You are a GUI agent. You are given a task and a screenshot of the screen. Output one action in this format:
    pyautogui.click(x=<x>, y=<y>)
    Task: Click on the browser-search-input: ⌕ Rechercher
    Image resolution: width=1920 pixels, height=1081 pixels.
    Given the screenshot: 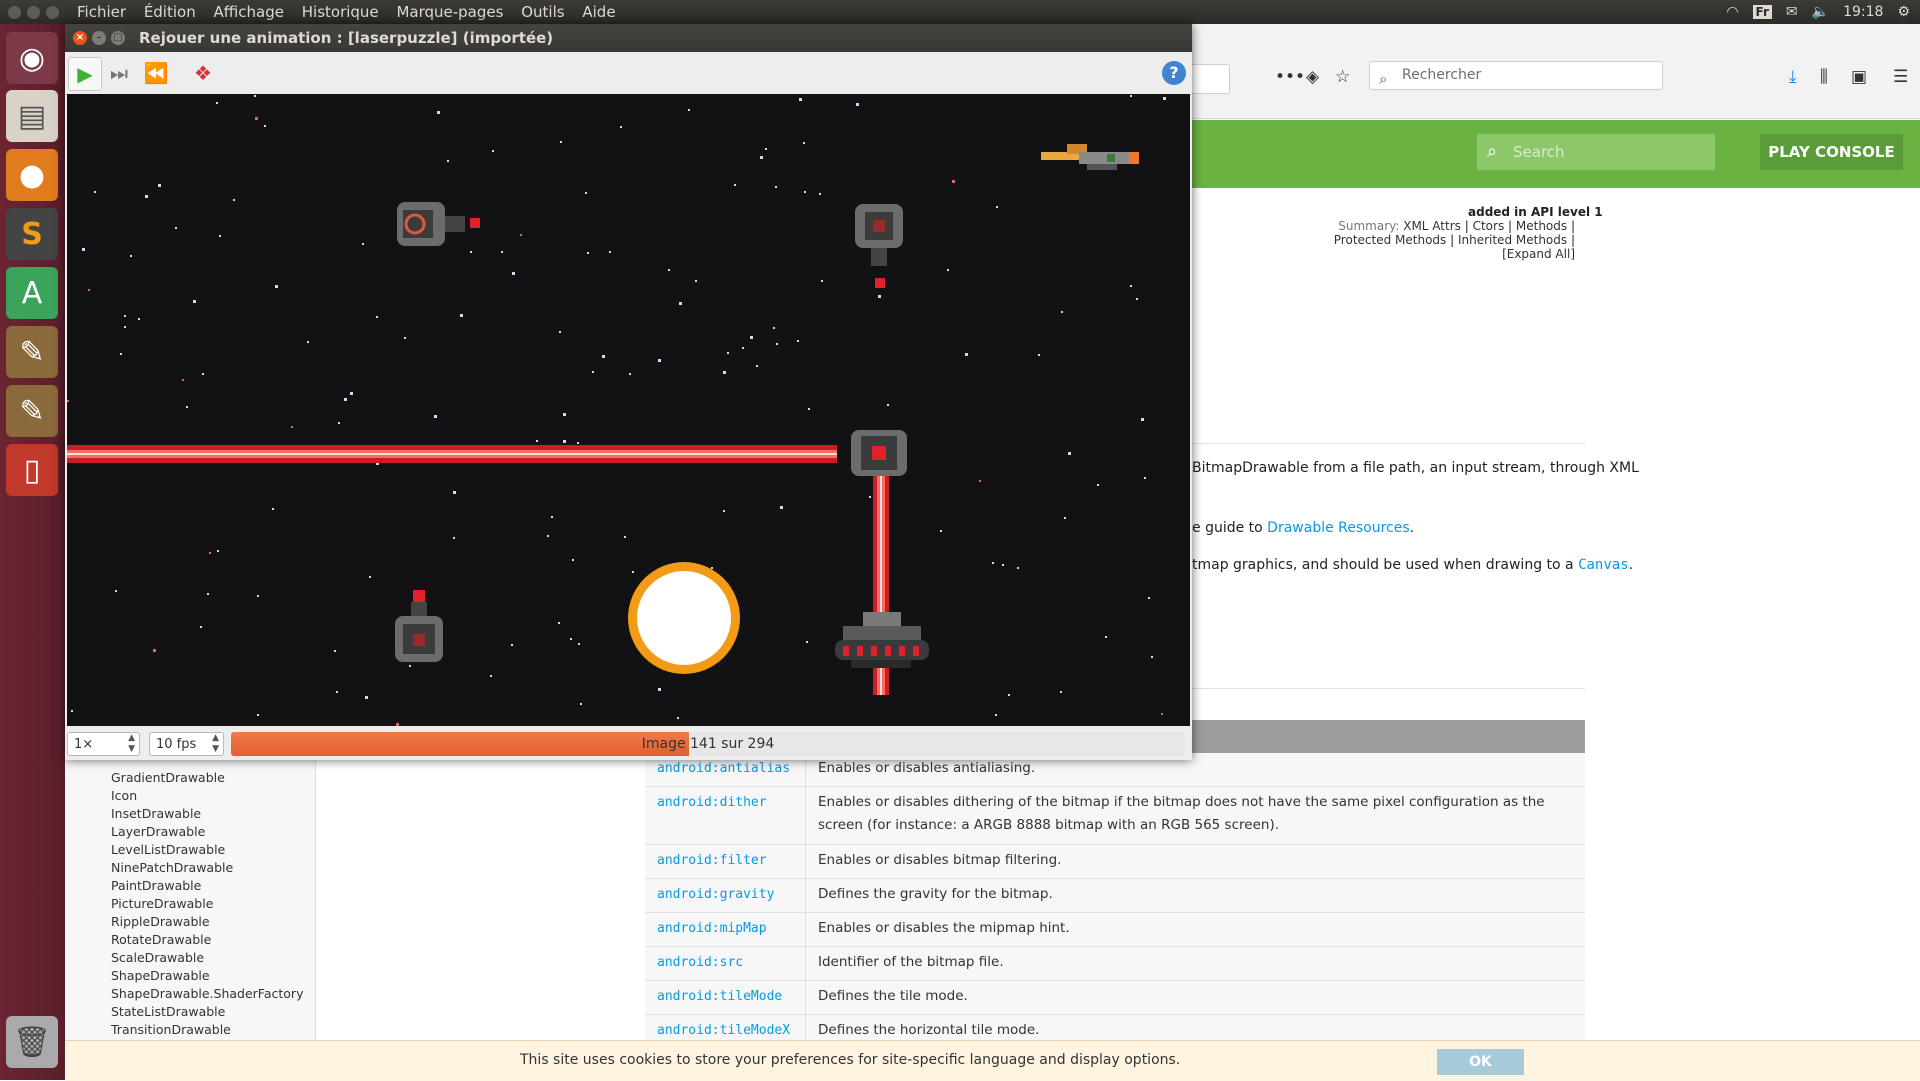 What is the action you would take?
    pyautogui.click(x=1516, y=75)
    